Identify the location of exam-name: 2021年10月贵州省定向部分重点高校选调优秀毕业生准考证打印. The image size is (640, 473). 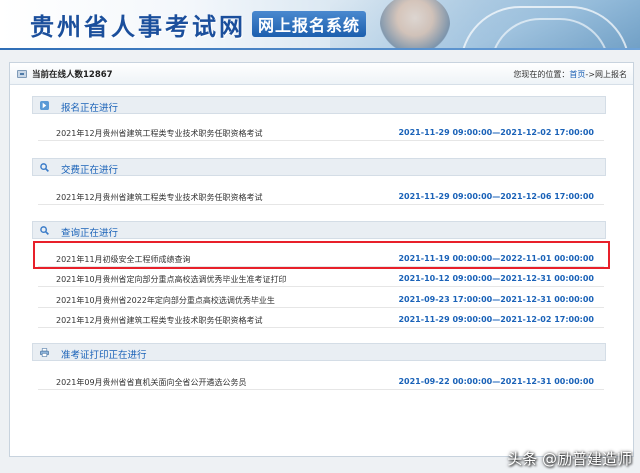
(171, 279).